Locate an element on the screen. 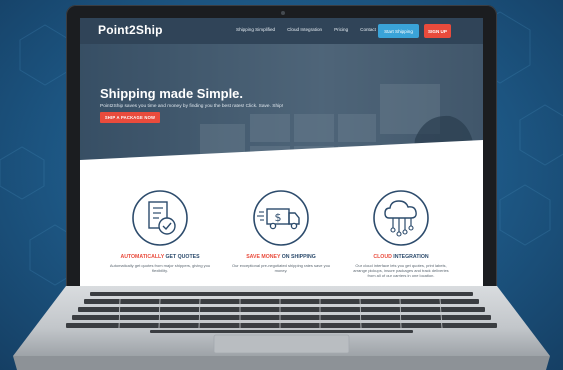 The width and height of the screenshot is (563, 370). feature-title-highlight: AUTOMATICALLY is located at coordinates (142, 257).